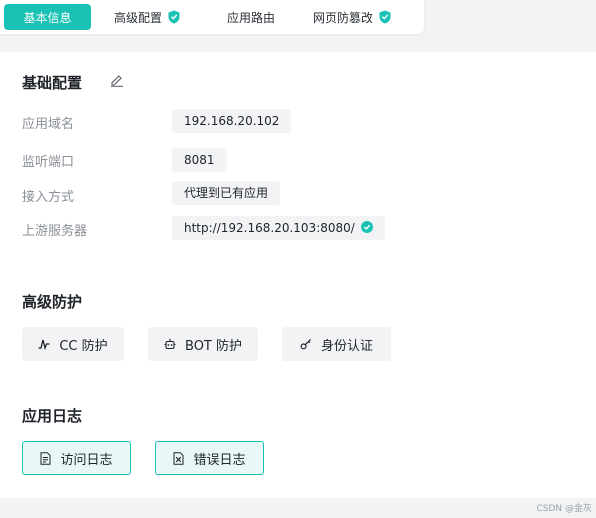 This screenshot has width=596, height=518. I want to click on upstream-label: 上游服务器, so click(55, 231).